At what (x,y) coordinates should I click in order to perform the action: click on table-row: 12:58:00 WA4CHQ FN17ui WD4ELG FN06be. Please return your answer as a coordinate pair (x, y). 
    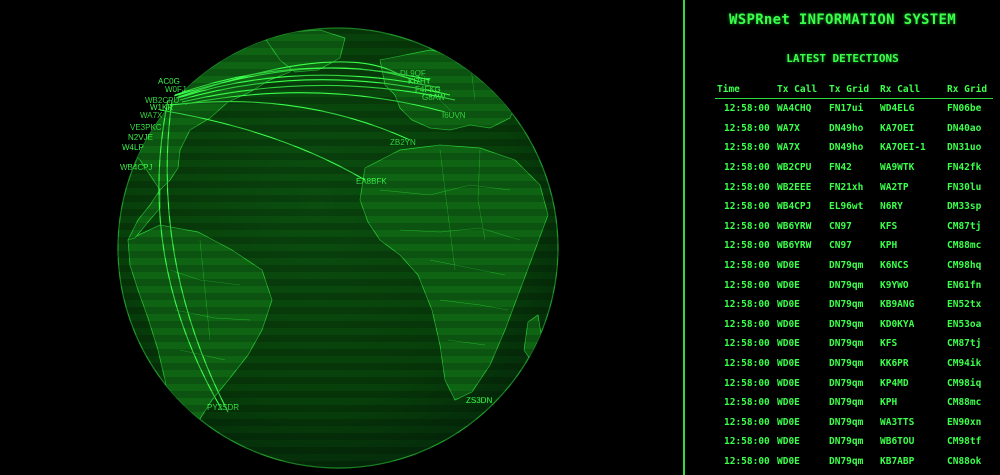
    Looking at the image, I should click on (854, 109).